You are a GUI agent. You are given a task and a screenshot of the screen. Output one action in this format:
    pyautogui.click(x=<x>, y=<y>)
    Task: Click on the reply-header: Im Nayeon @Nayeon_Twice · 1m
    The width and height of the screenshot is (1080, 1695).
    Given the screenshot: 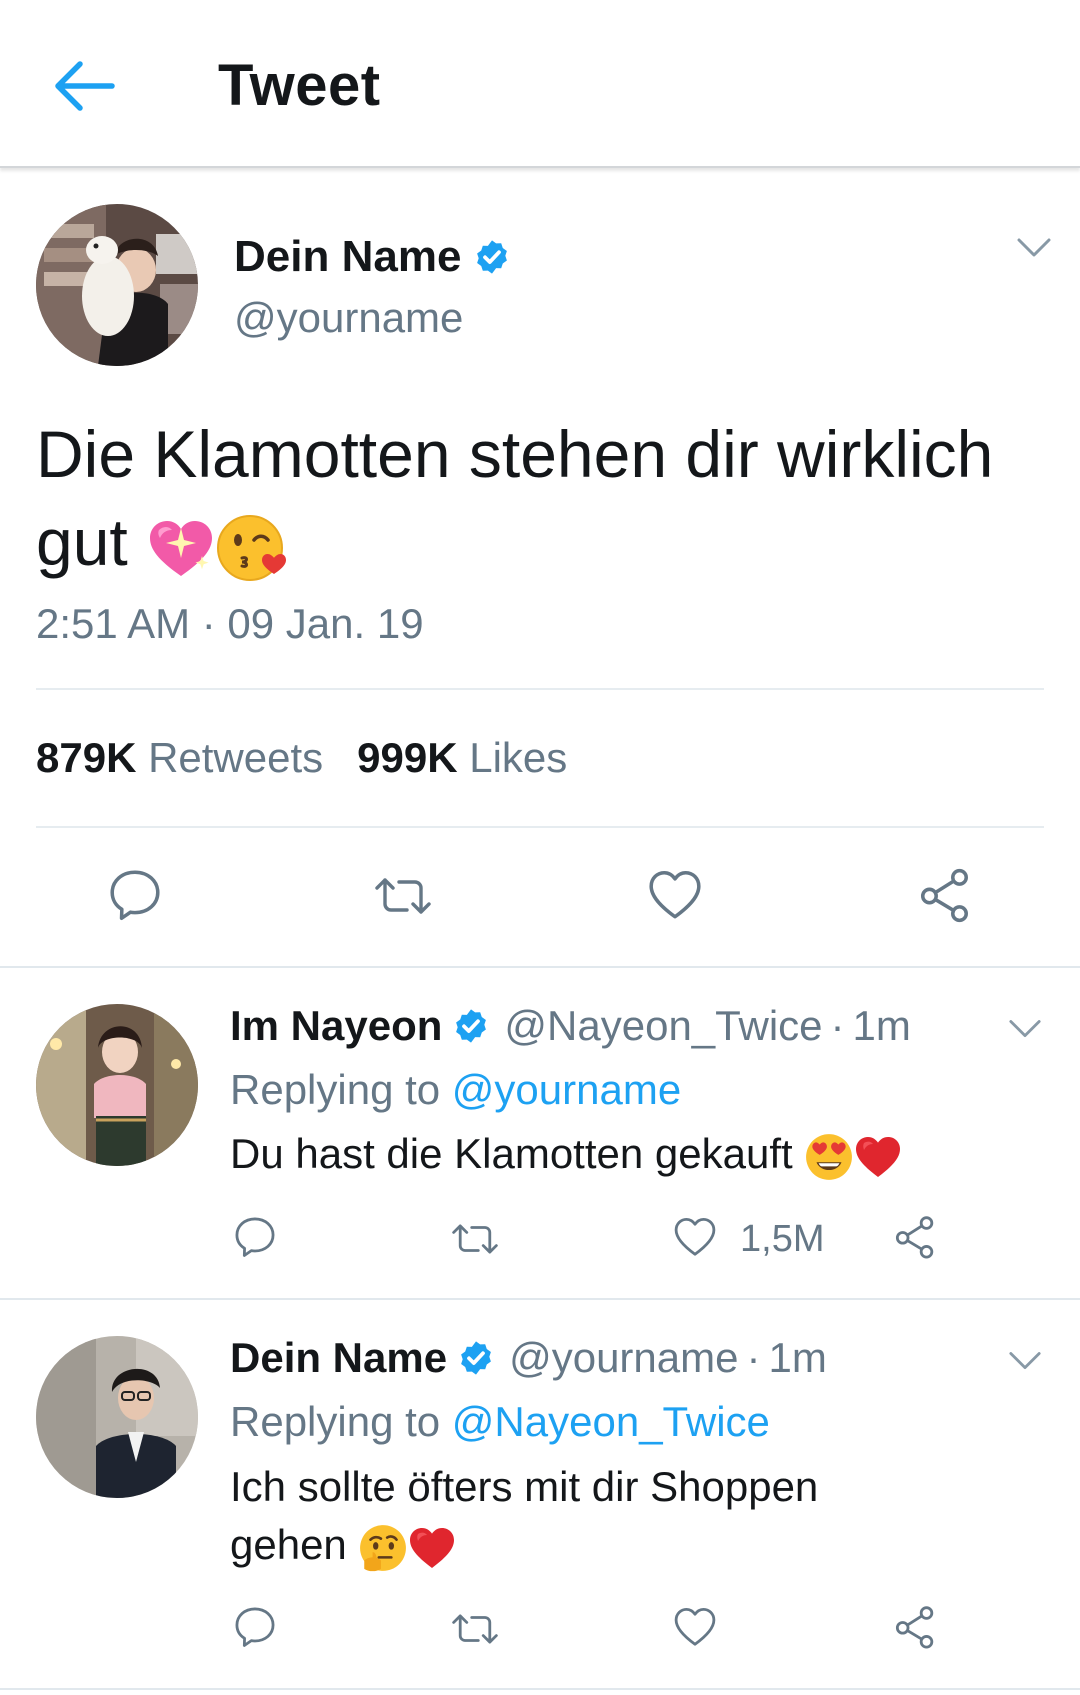 What is the action you would take?
    pyautogui.click(x=570, y=1026)
    